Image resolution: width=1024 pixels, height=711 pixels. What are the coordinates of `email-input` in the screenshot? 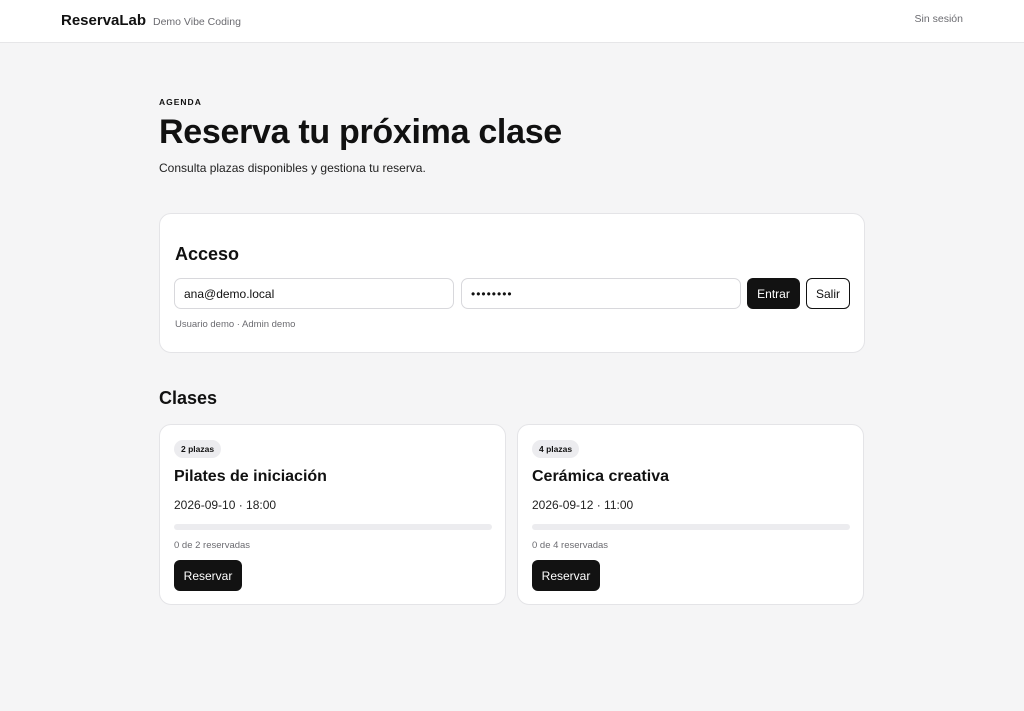 It's located at (314, 293).